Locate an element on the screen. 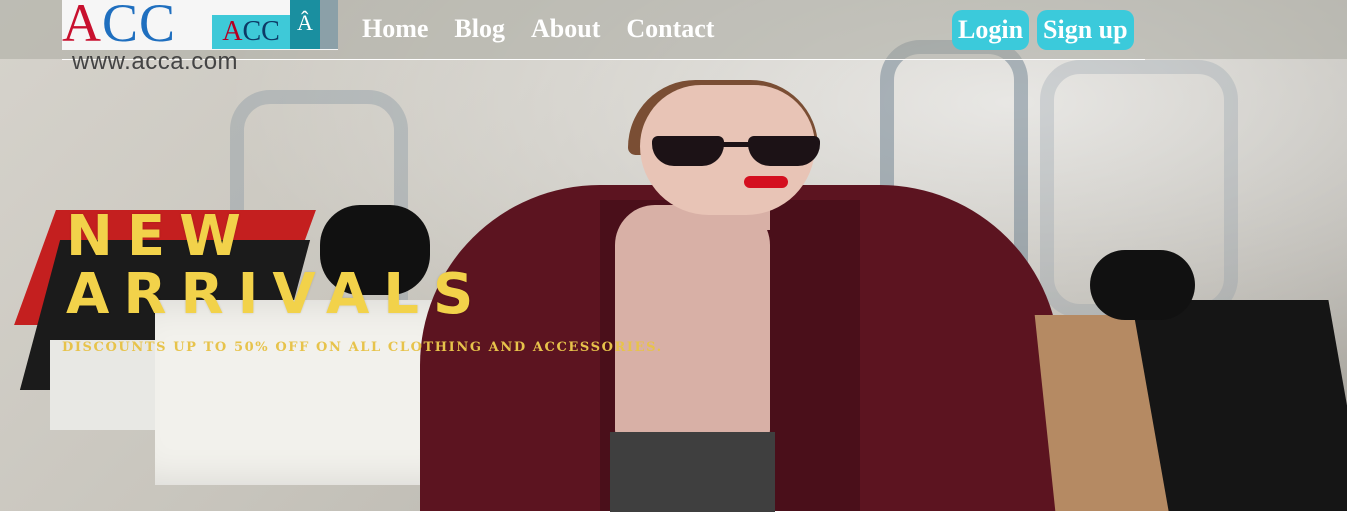  sunglasses is located at coordinates (738, 152).